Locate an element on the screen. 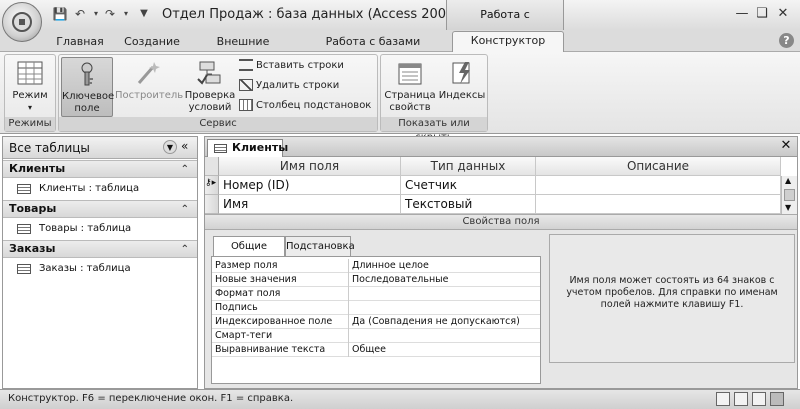  close-window-icon: ✕ is located at coordinates (783, 14).